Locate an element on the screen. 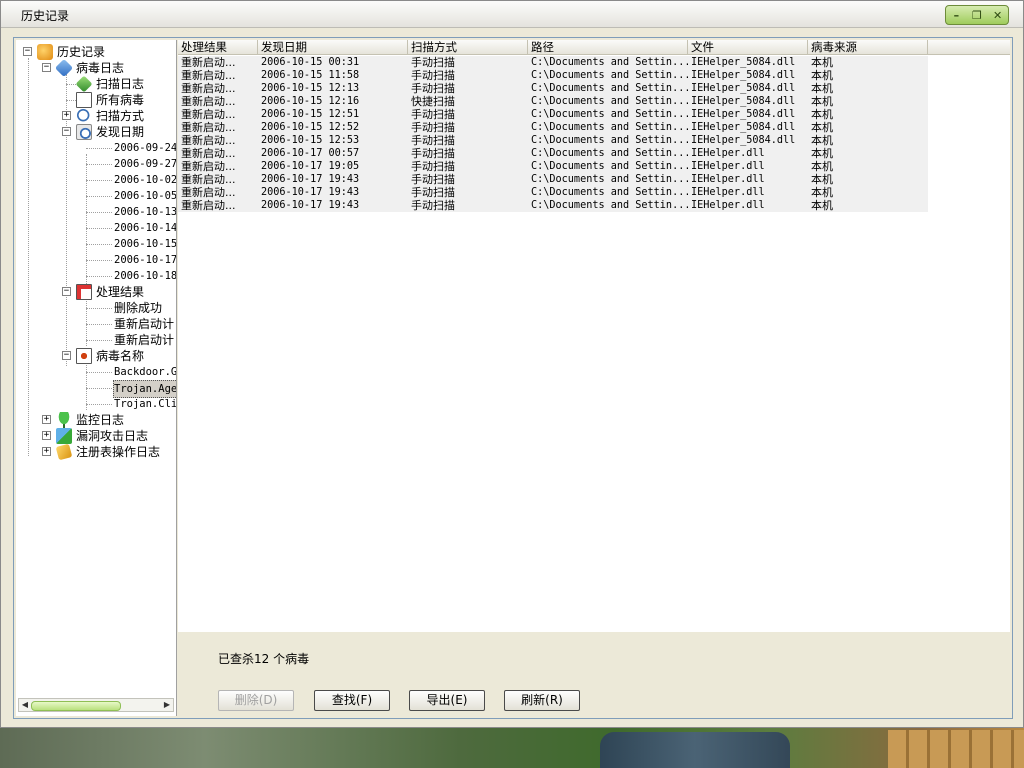  tree-label: 2006-10-17 is located at coordinates (145, 260).